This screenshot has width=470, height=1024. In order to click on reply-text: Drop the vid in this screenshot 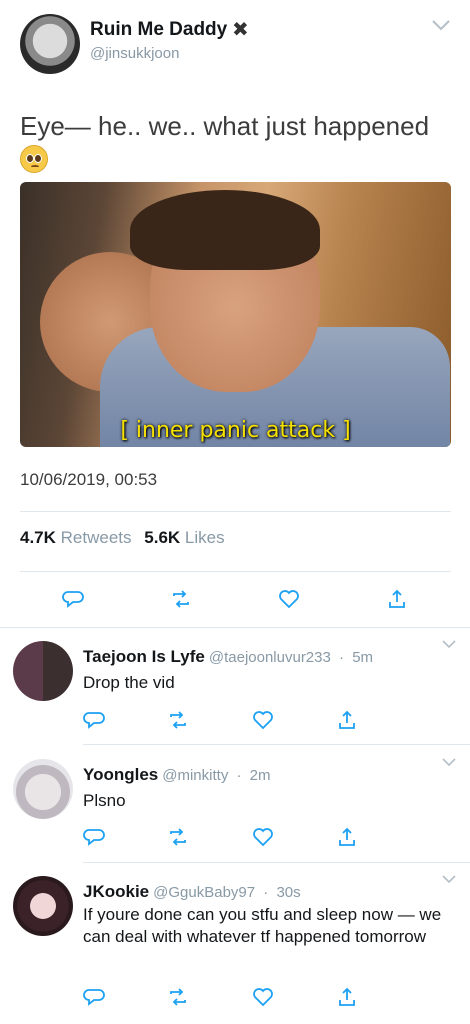, I will do `click(129, 682)`.